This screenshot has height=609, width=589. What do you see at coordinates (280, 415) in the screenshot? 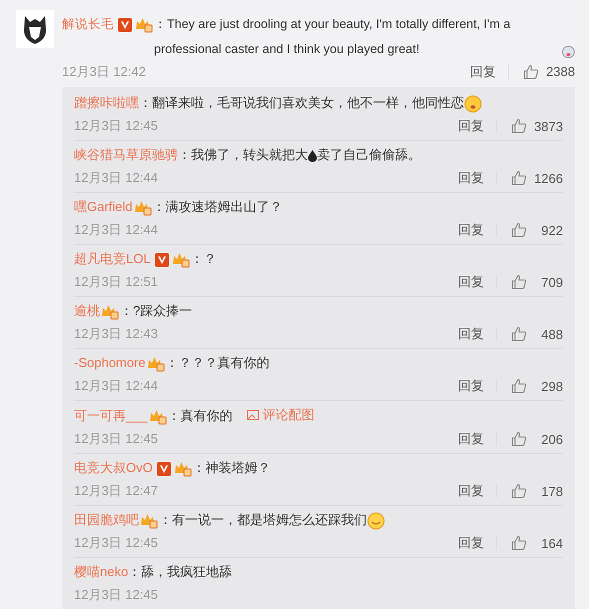
I see `image-link: 评论配图` at bounding box center [280, 415].